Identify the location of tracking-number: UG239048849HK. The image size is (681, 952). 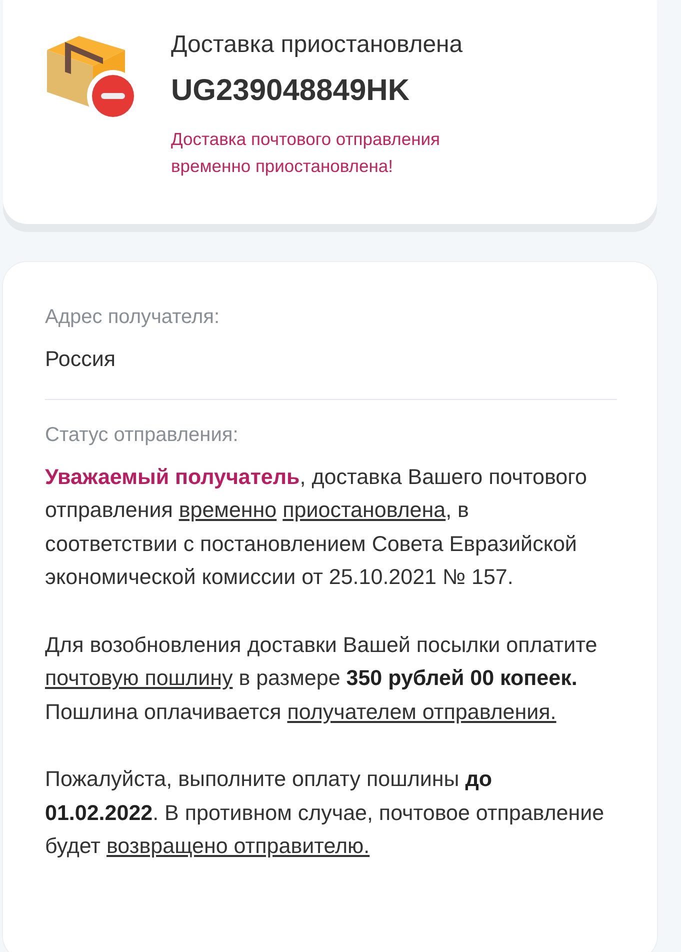
(290, 91).